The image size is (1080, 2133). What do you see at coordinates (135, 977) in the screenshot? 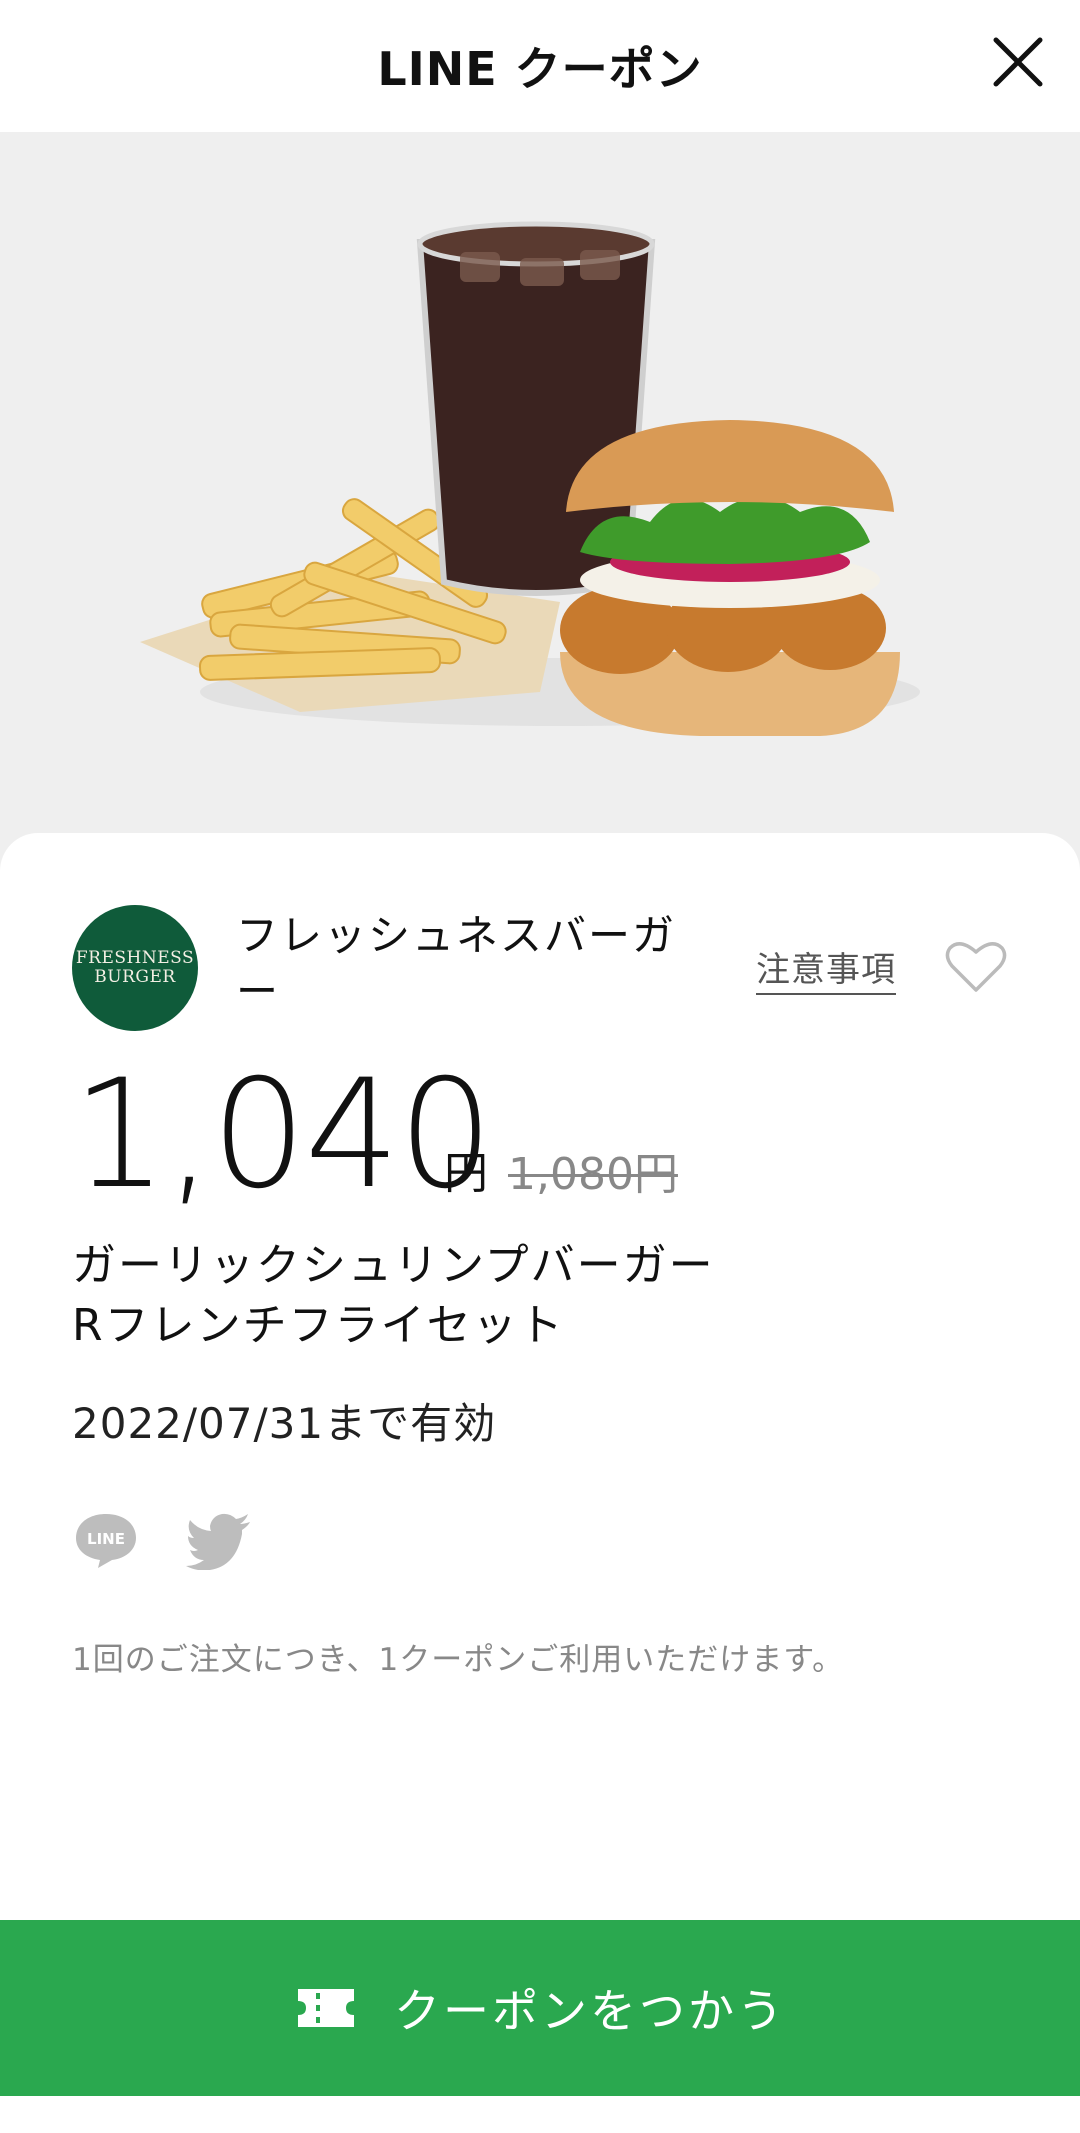
I see `logo-line2: BURGER` at bounding box center [135, 977].